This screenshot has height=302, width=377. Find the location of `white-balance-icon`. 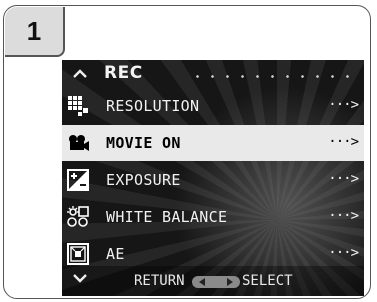

white-balance-icon is located at coordinates (78, 216).